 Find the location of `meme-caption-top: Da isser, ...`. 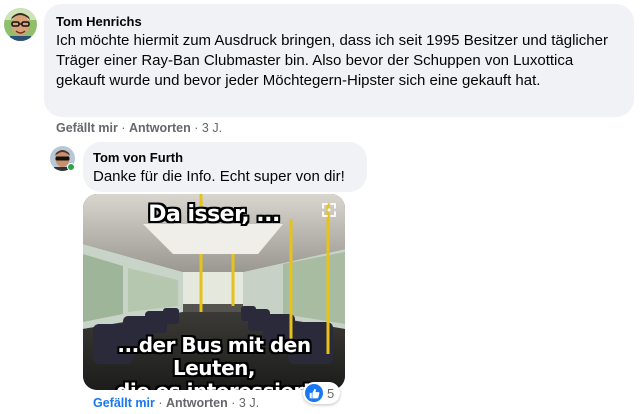

meme-caption-top: Da isser, ... is located at coordinates (214, 214).